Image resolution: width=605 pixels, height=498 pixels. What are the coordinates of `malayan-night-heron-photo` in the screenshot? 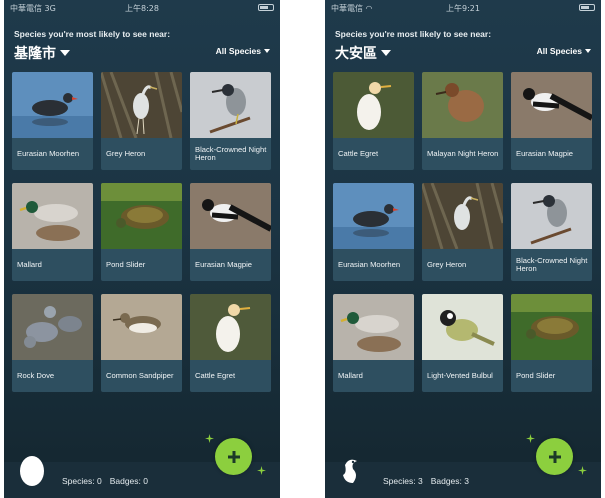 It's located at (462, 105).